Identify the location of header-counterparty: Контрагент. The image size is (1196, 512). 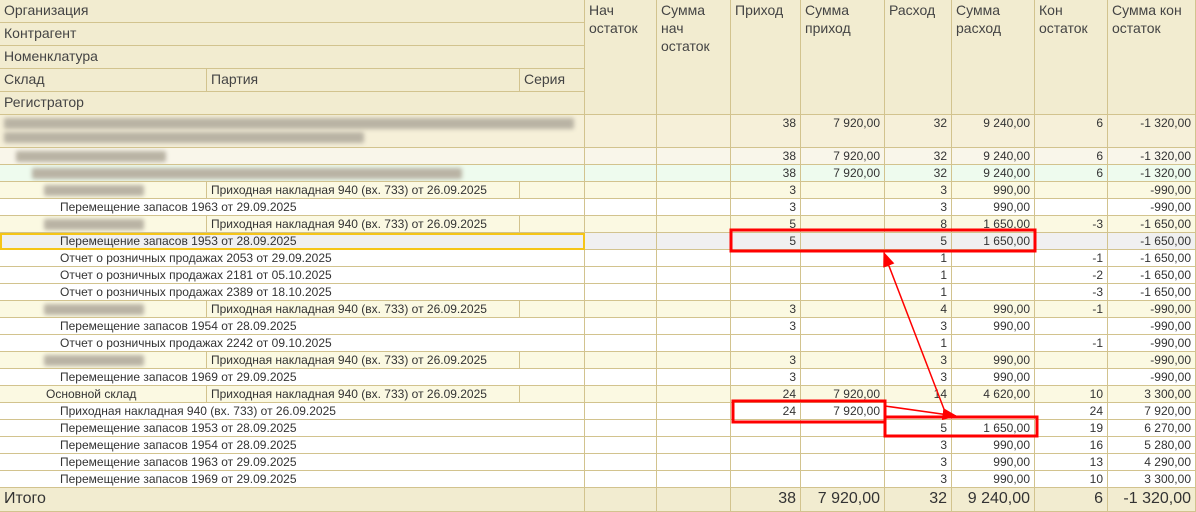
(292, 34).